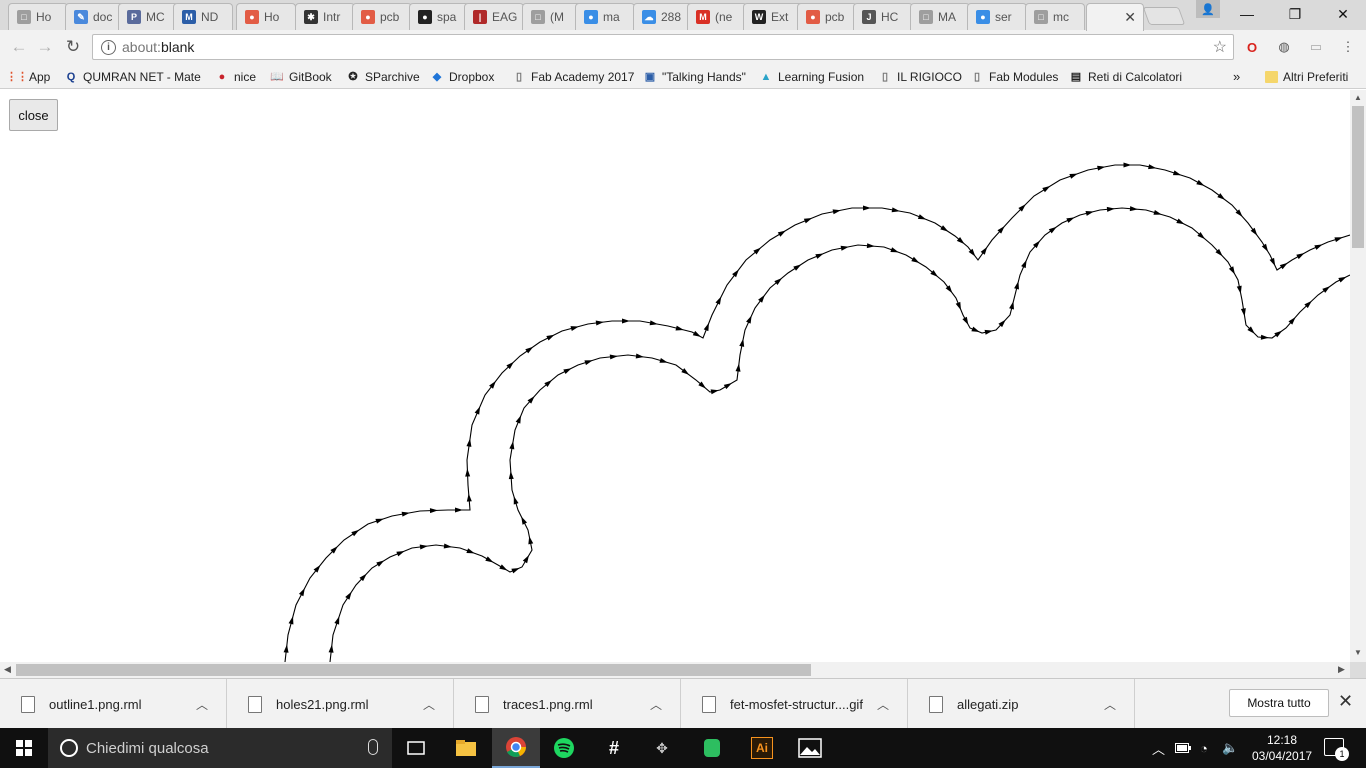 Image resolution: width=1366 pixels, height=768 pixels. What do you see at coordinates (920, 76) in the screenshot?
I see `bookmark-item: ▯ IL RIGIOCO` at bounding box center [920, 76].